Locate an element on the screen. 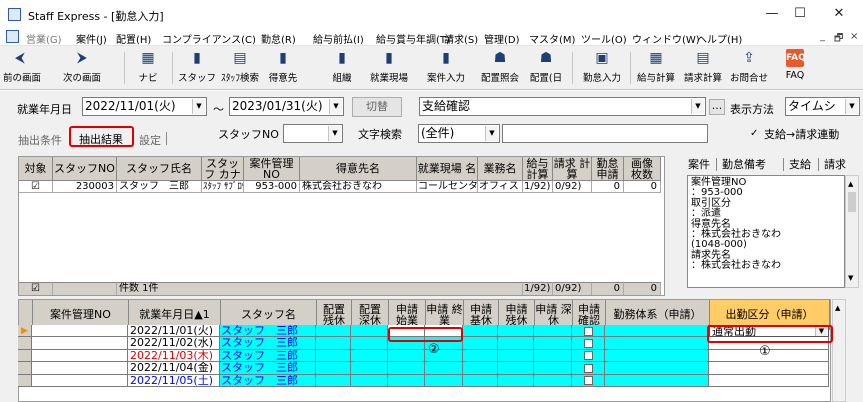  cell-date: 2022/11/03(木) is located at coordinates (174, 356).